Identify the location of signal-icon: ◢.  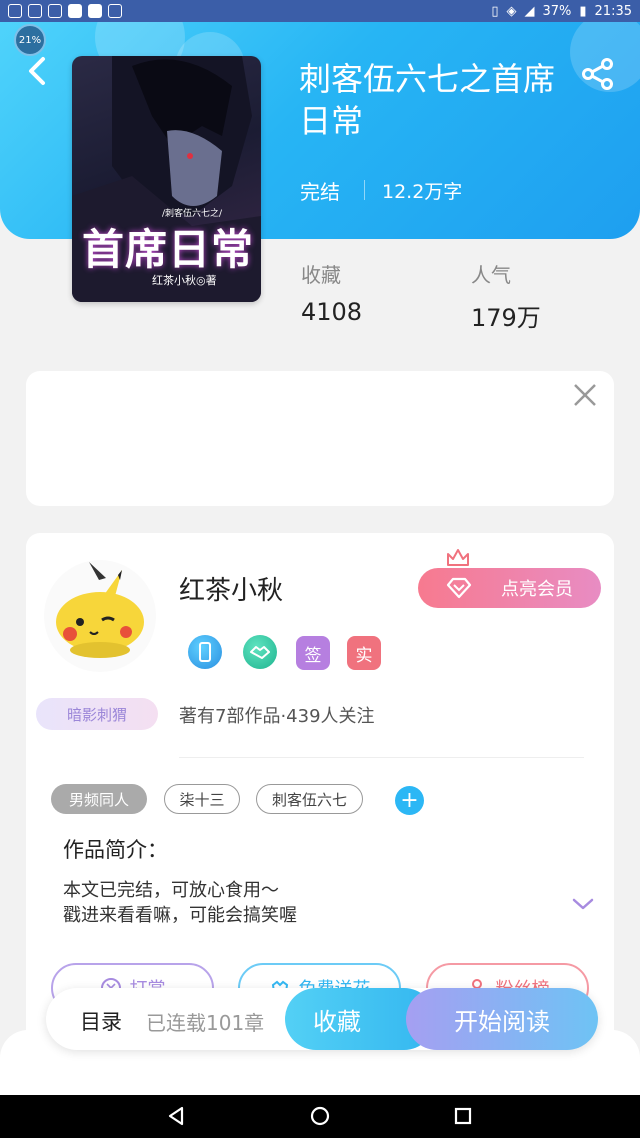
(529, 11).